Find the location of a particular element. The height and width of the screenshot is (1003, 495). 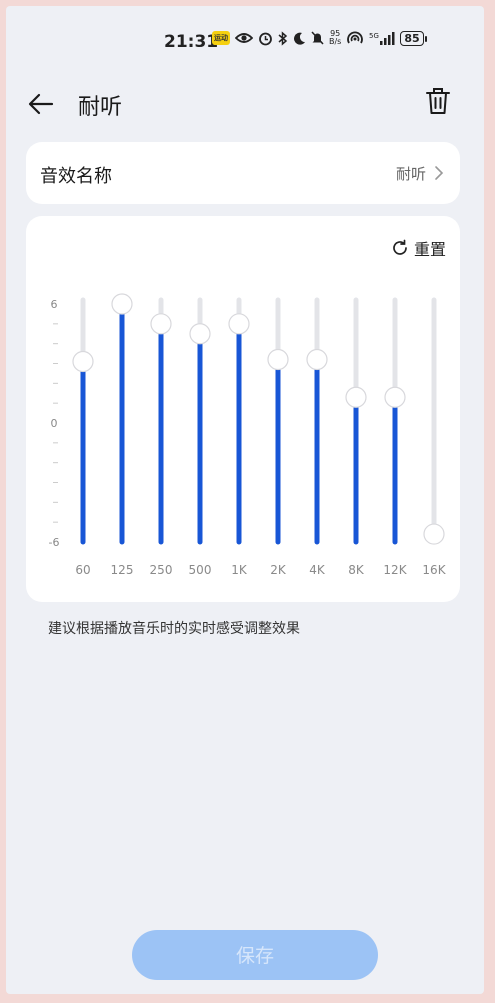

trash-icon is located at coordinates (438, 101).